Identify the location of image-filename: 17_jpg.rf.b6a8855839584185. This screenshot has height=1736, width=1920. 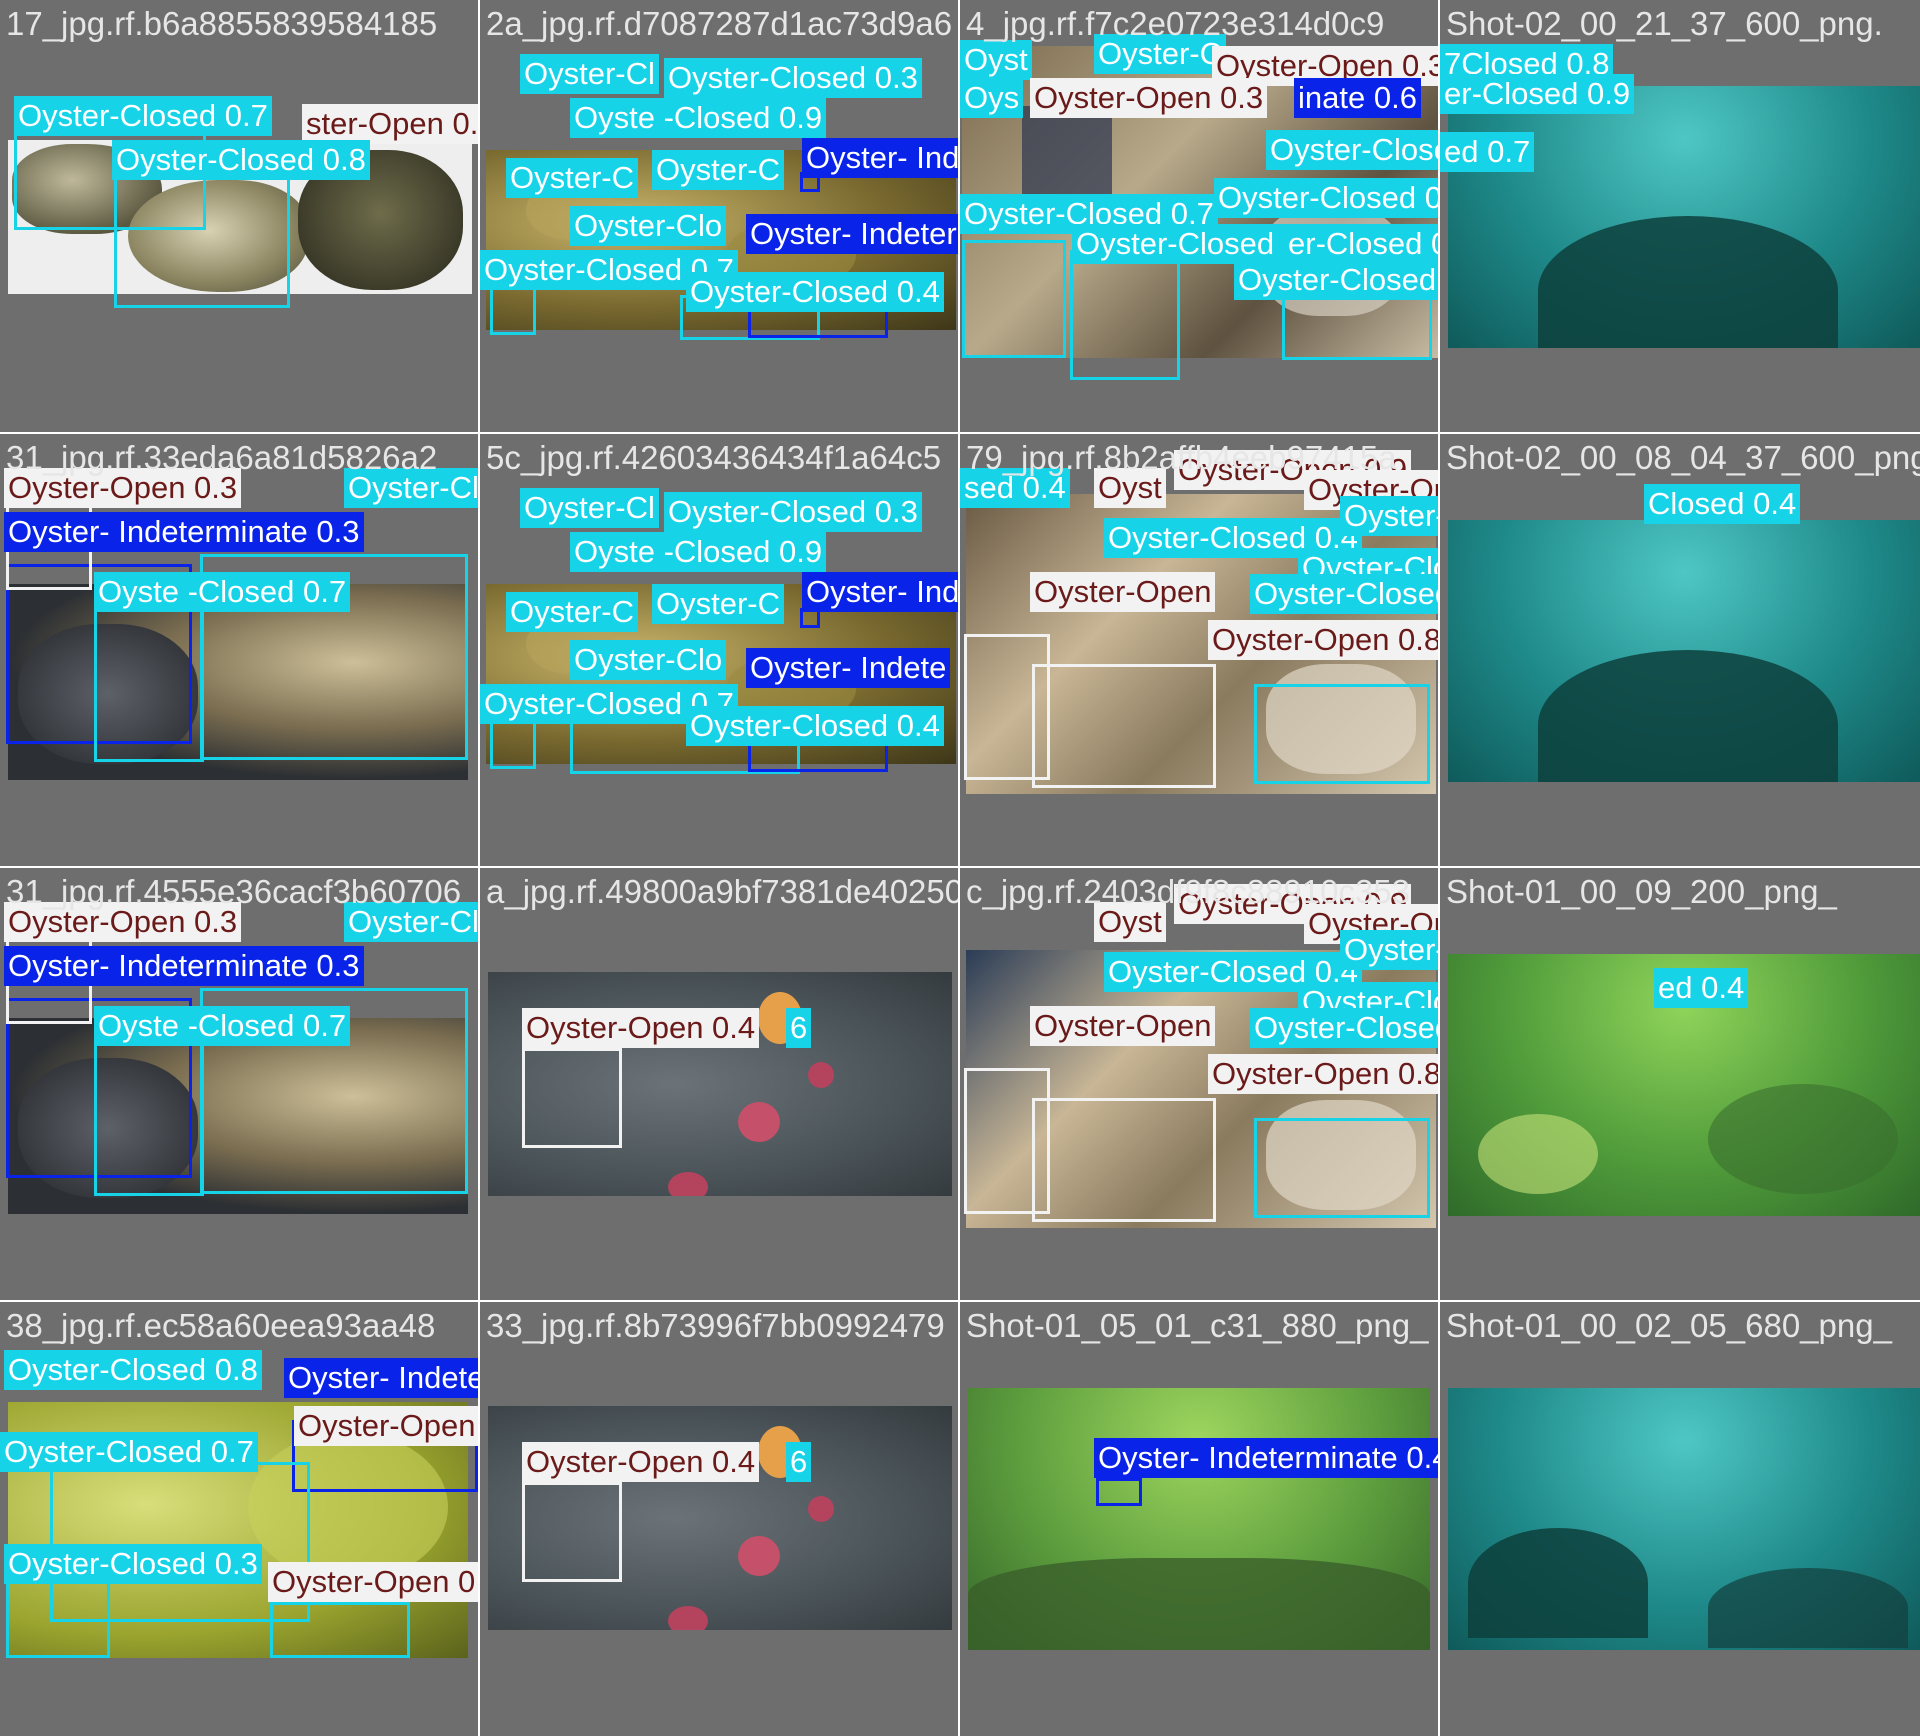
(222, 23).